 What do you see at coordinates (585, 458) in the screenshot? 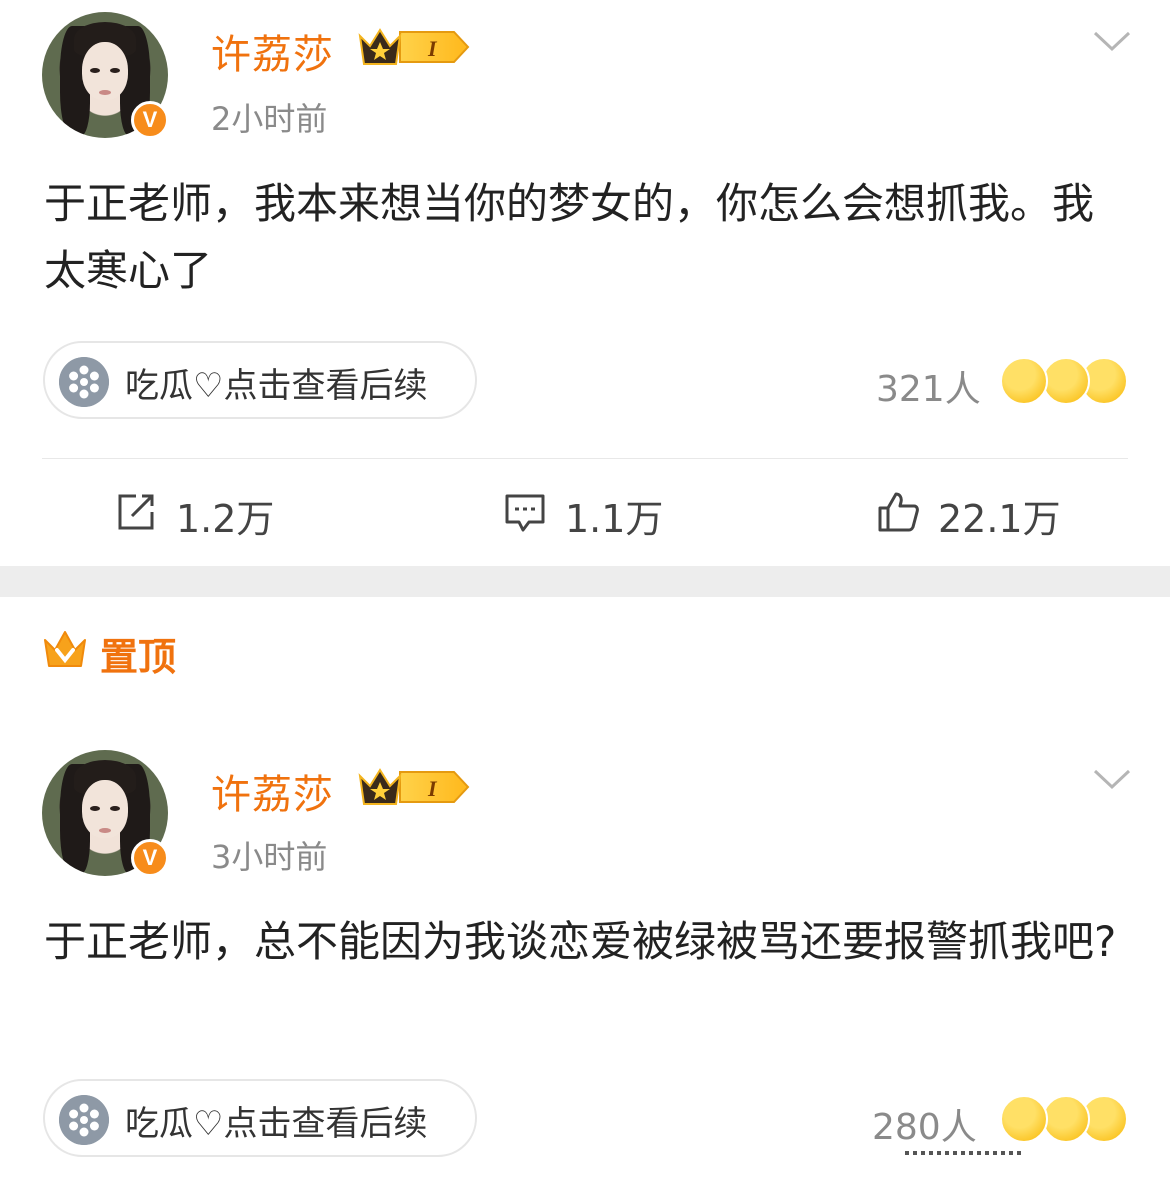
I see `divider` at bounding box center [585, 458].